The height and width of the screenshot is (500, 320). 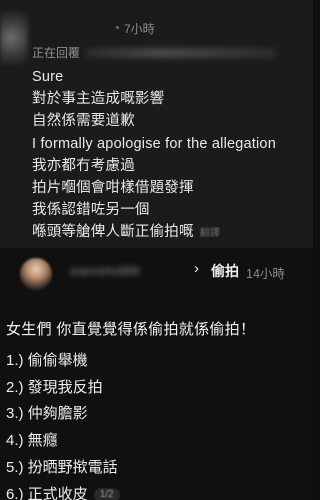 I want to click on post-username: joanneho888, so click(x=129, y=270).